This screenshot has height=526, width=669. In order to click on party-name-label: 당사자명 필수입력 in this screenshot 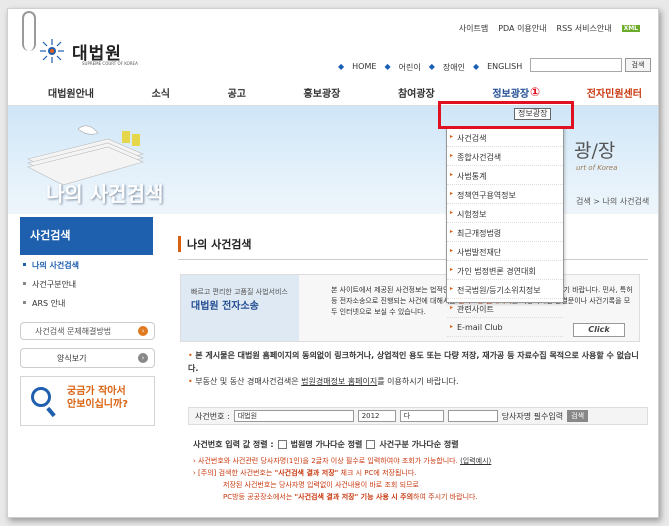, I will do `click(532, 416)`.